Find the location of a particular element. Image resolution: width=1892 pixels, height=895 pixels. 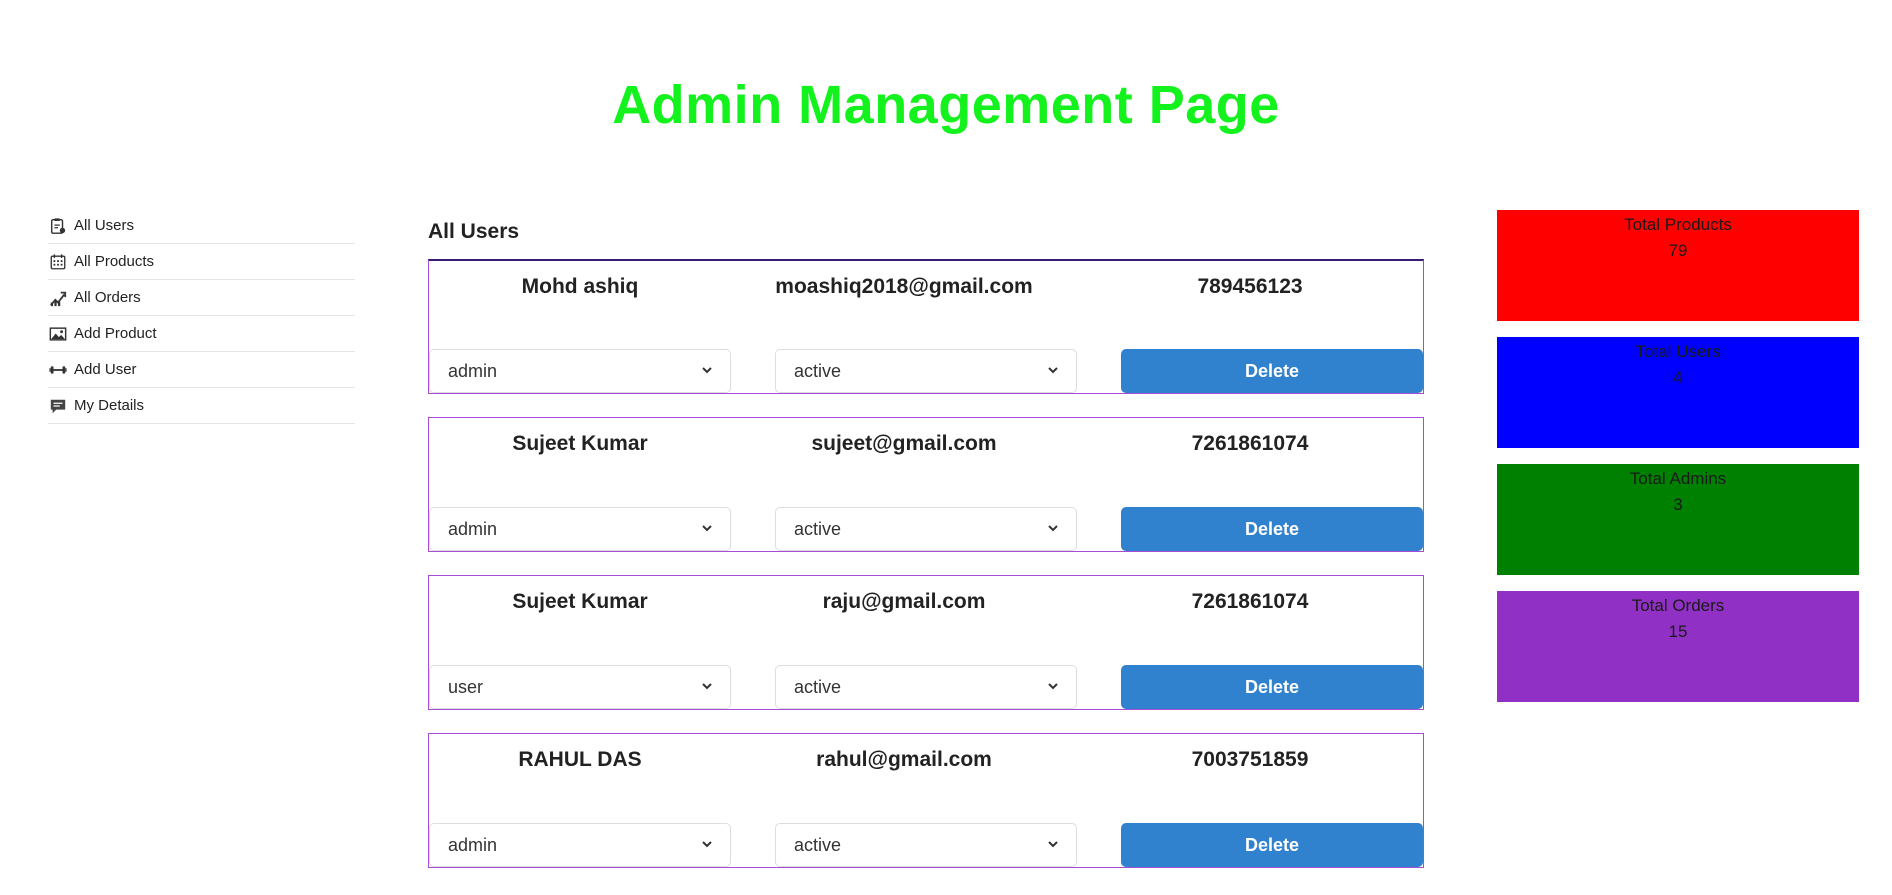

sidebar-item-label: Add Product is located at coordinates (115, 333).